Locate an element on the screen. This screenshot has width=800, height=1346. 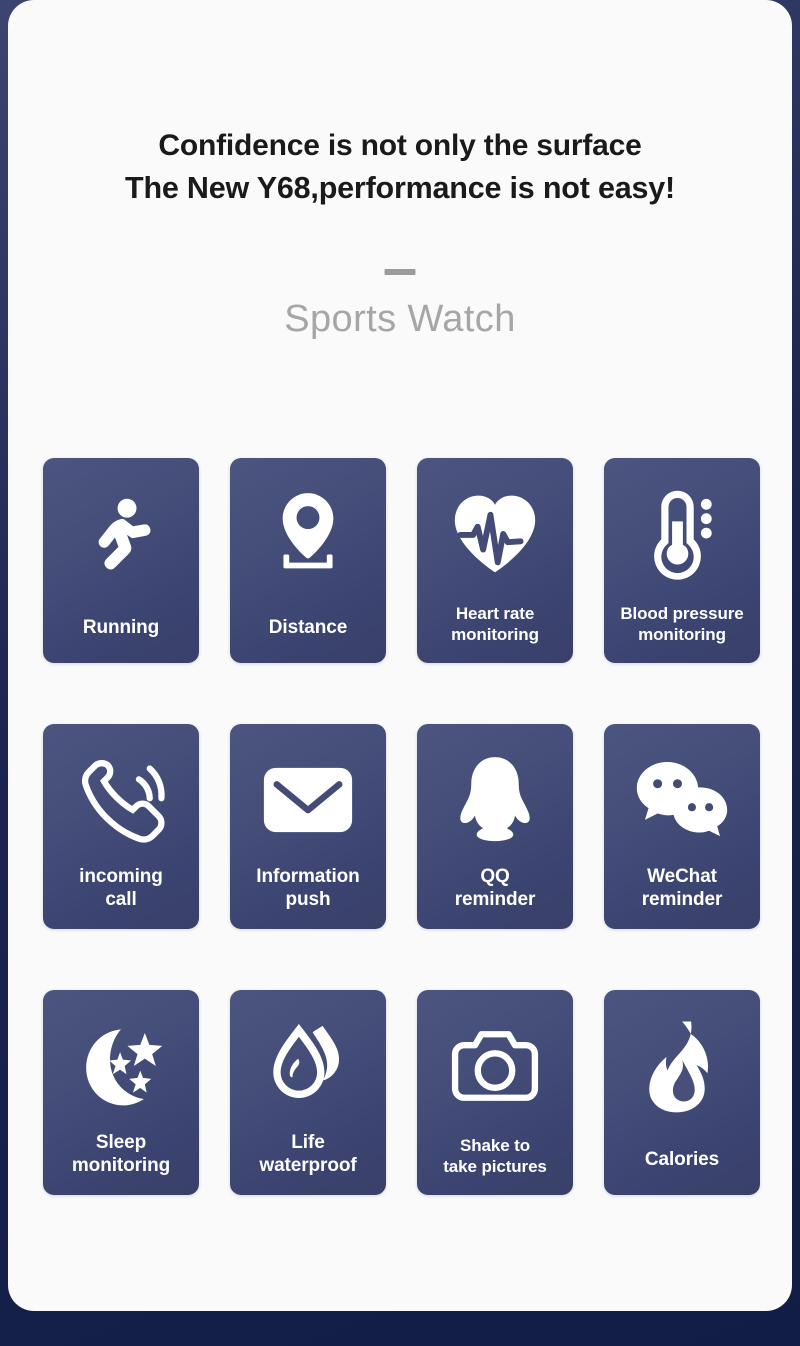
feature-label: Shake to take pictures is located at coordinates (495, 1156).